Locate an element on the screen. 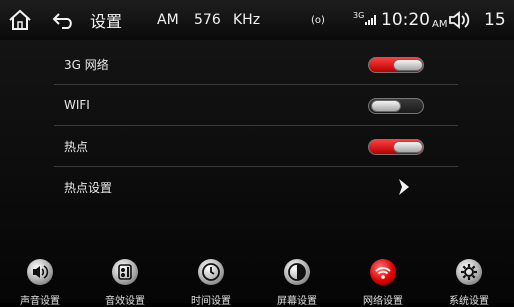 Image resolution: width=514 pixels, height=307 pixels. toggle-3g is located at coordinates (396, 65).